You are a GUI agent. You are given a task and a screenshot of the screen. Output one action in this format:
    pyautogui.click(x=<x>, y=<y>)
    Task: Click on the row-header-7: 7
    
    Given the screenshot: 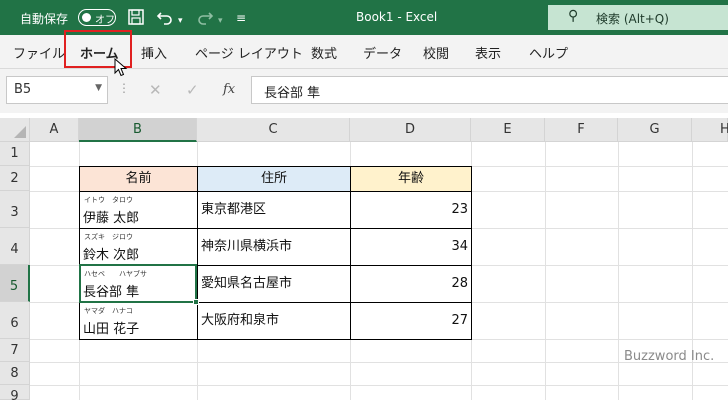 What is the action you would take?
    pyautogui.click(x=15, y=350)
    